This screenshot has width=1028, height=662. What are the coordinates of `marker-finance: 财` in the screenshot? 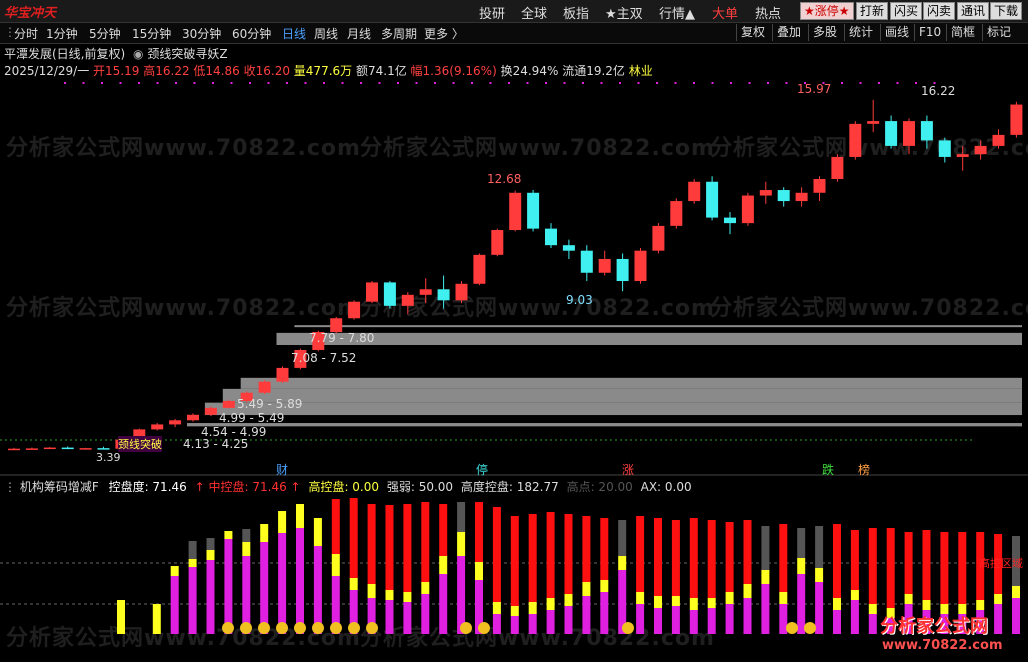 It's located at (282, 469).